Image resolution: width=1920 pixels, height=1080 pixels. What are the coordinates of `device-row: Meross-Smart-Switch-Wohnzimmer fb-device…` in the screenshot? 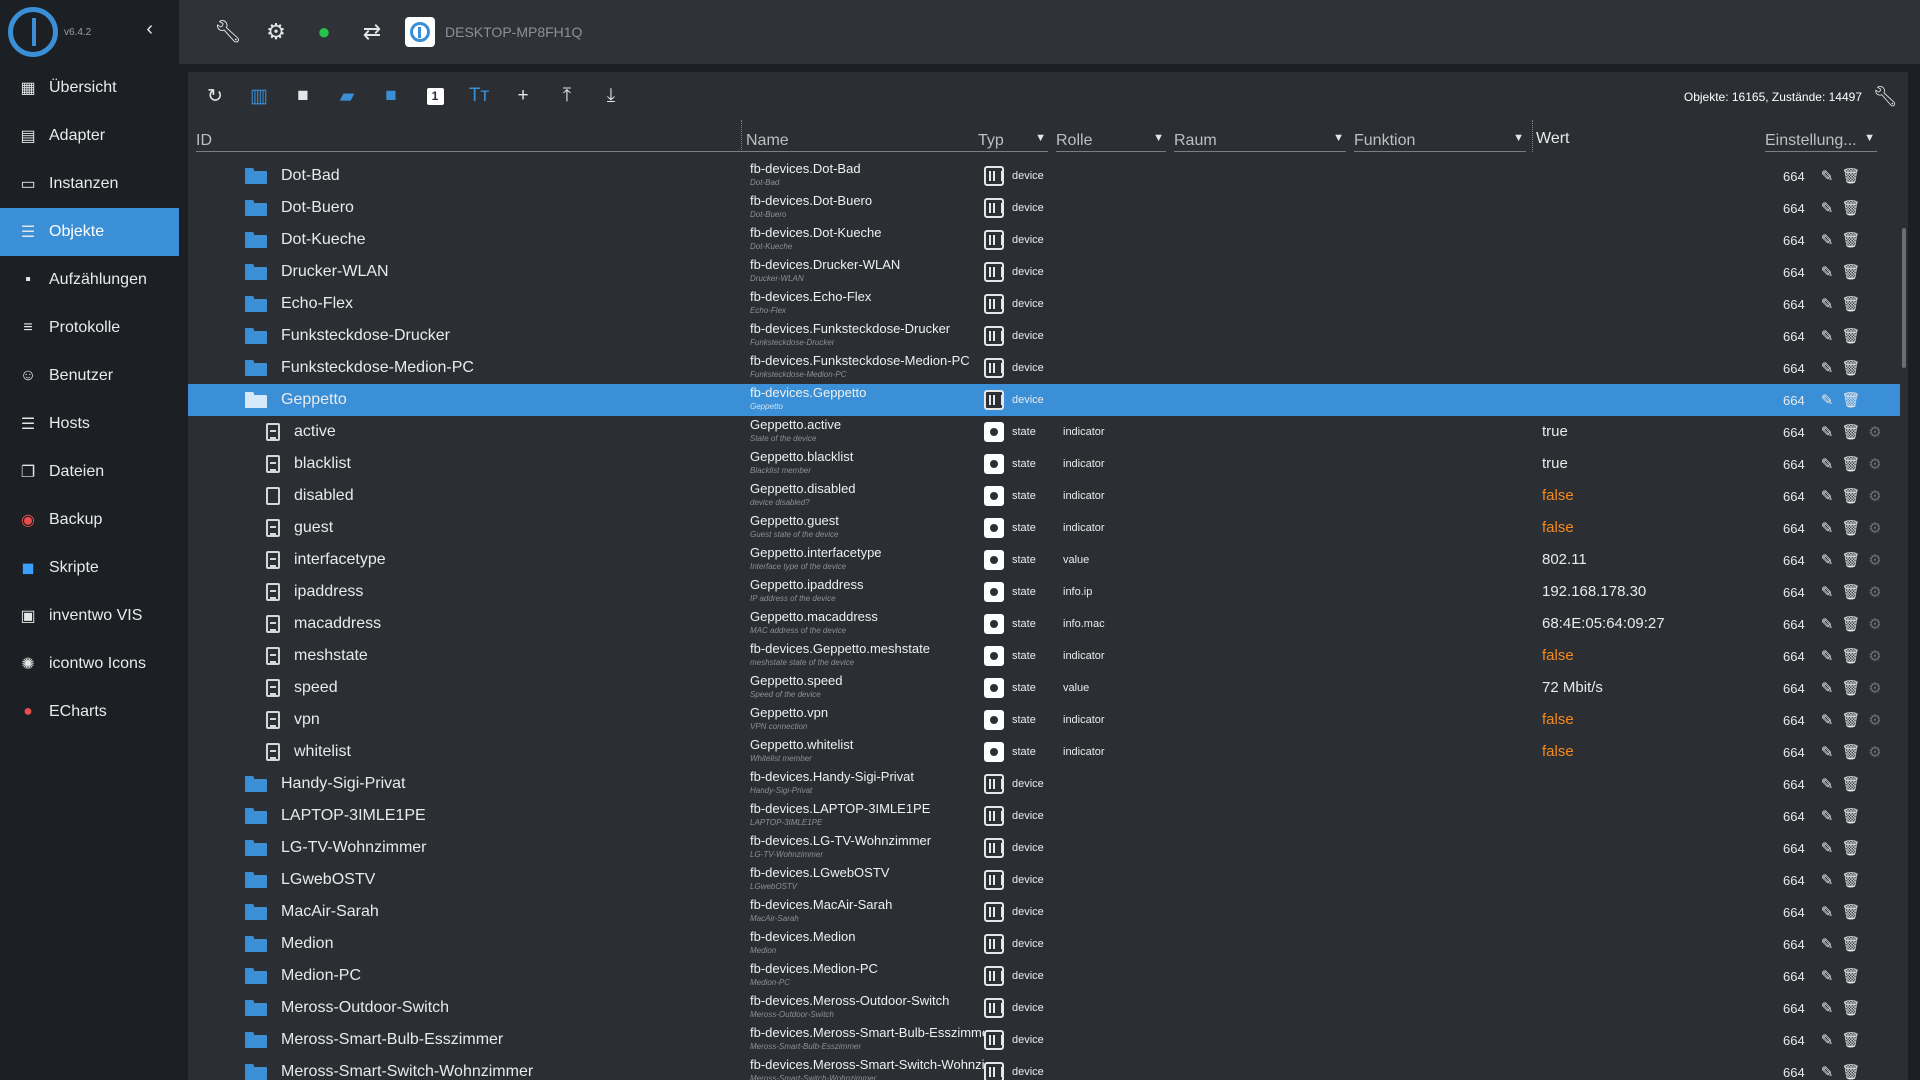 It's located at (1044, 1068).